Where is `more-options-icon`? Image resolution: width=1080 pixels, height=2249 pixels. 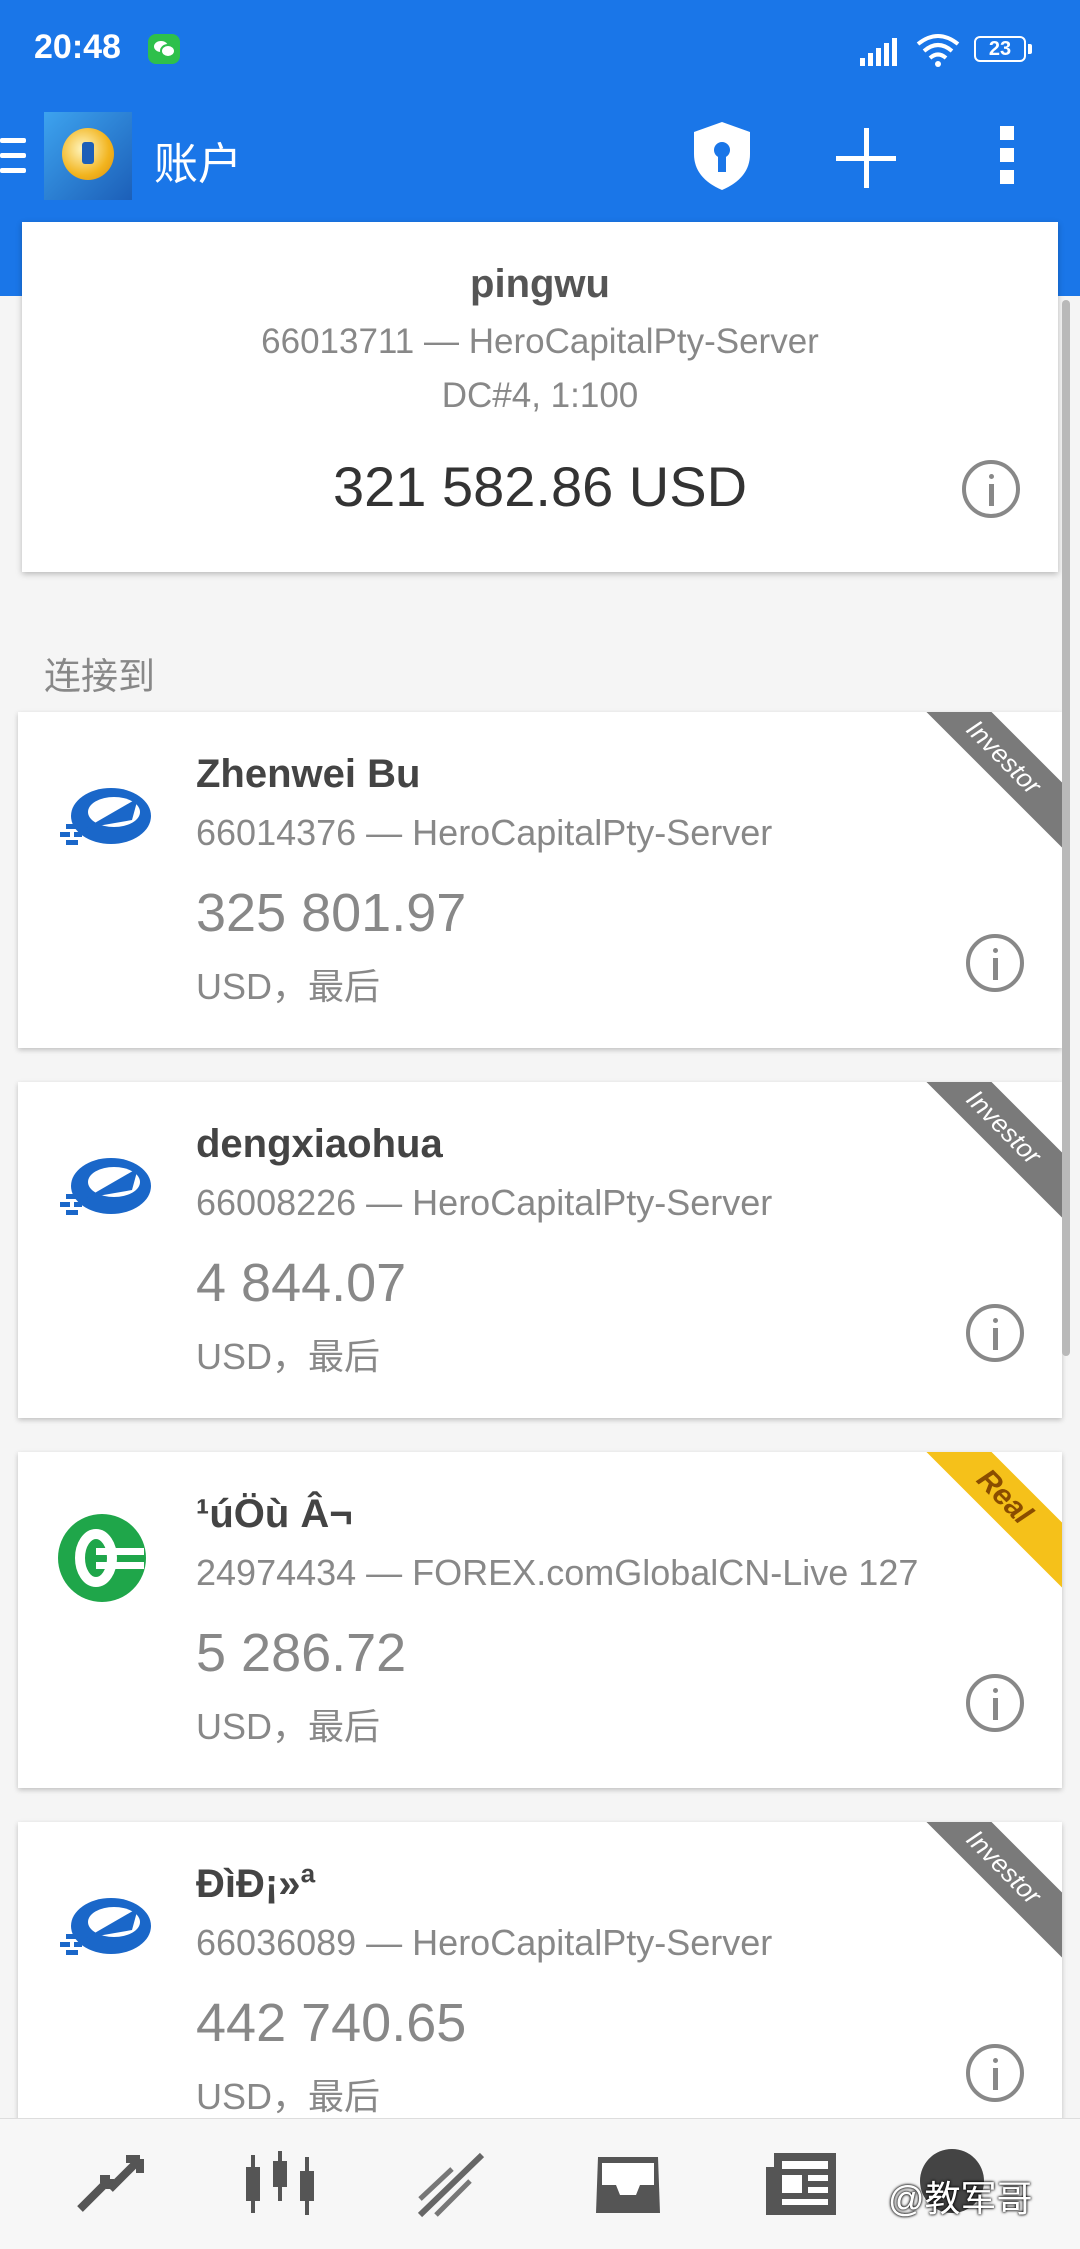 more-options-icon is located at coordinates (1008, 158).